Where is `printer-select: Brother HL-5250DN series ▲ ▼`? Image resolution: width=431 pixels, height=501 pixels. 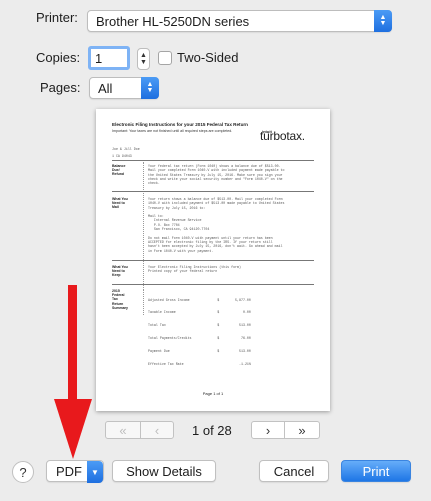
printer-select: Brother HL-5250DN series ▲ ▼ is located at coordinates (239, 21).